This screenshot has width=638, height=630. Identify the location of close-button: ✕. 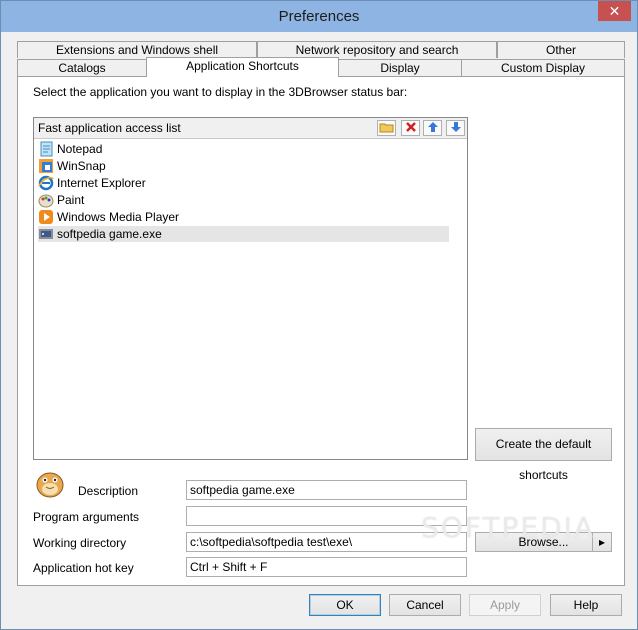
(614, 11).